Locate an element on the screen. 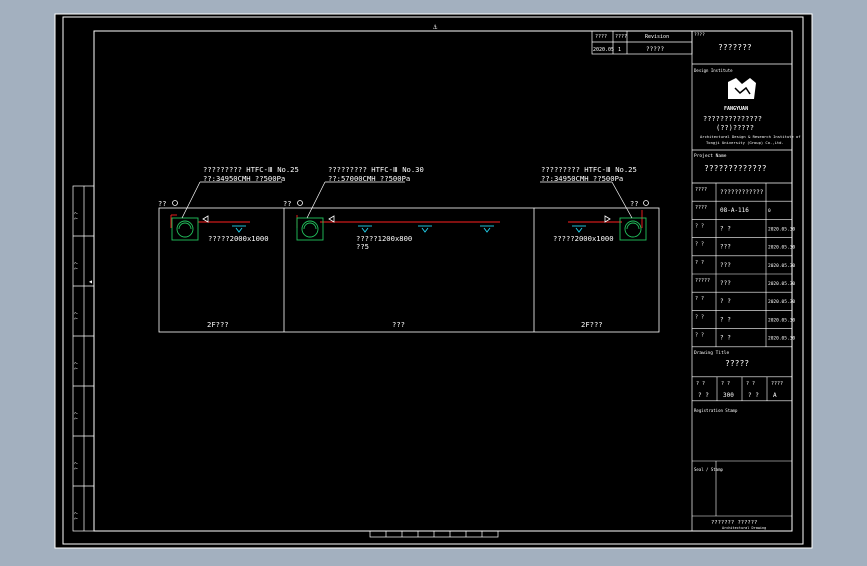  bottom-note-en: Architectural Drawing is located at coordinates (744, 528).